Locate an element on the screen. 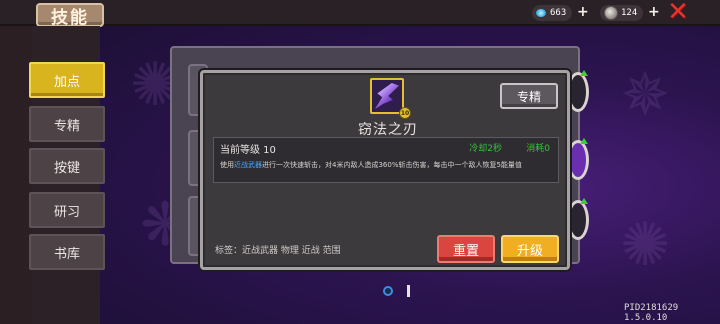 This screenshot has width=720, height=324. blade-slash-icon is located at coordinates (387, 96).